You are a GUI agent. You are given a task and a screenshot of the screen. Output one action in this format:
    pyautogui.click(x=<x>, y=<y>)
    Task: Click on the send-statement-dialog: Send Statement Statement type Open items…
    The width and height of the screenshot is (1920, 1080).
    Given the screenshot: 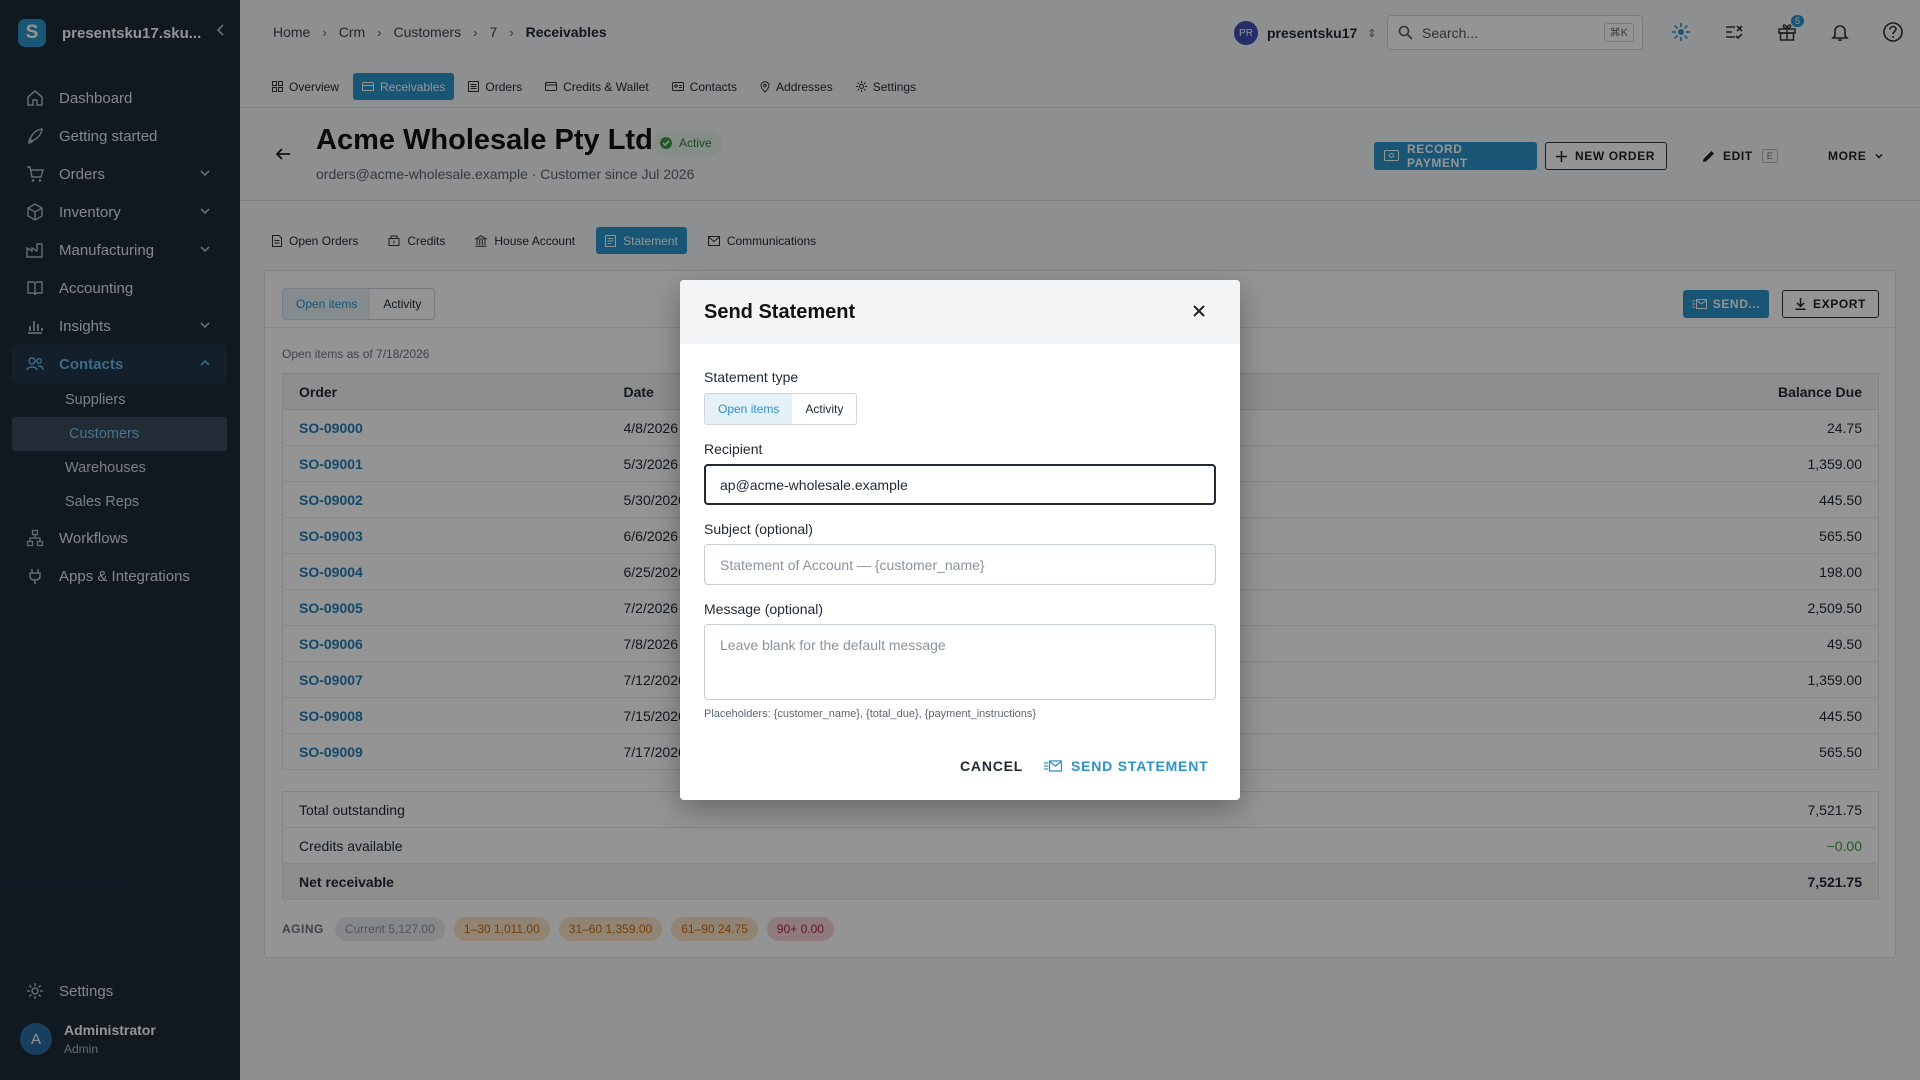 What is the action you would take?
    pyautogui.click(x=960, y=540)
    